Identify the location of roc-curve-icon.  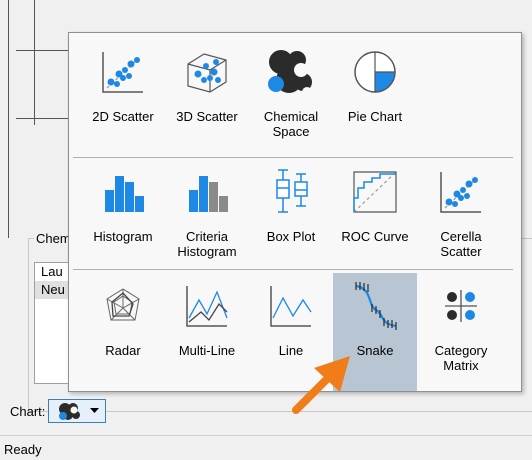
(375, 192).